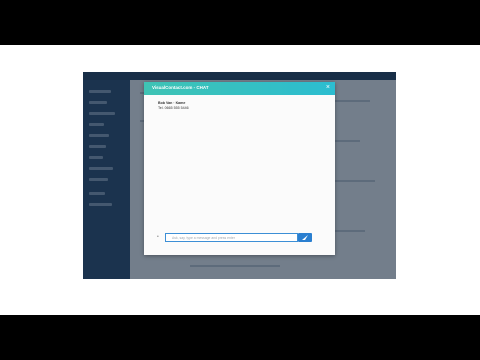 The height and width of the screenshot is (360, 480). I want to click on close-icon: ×, so click(328, 88).